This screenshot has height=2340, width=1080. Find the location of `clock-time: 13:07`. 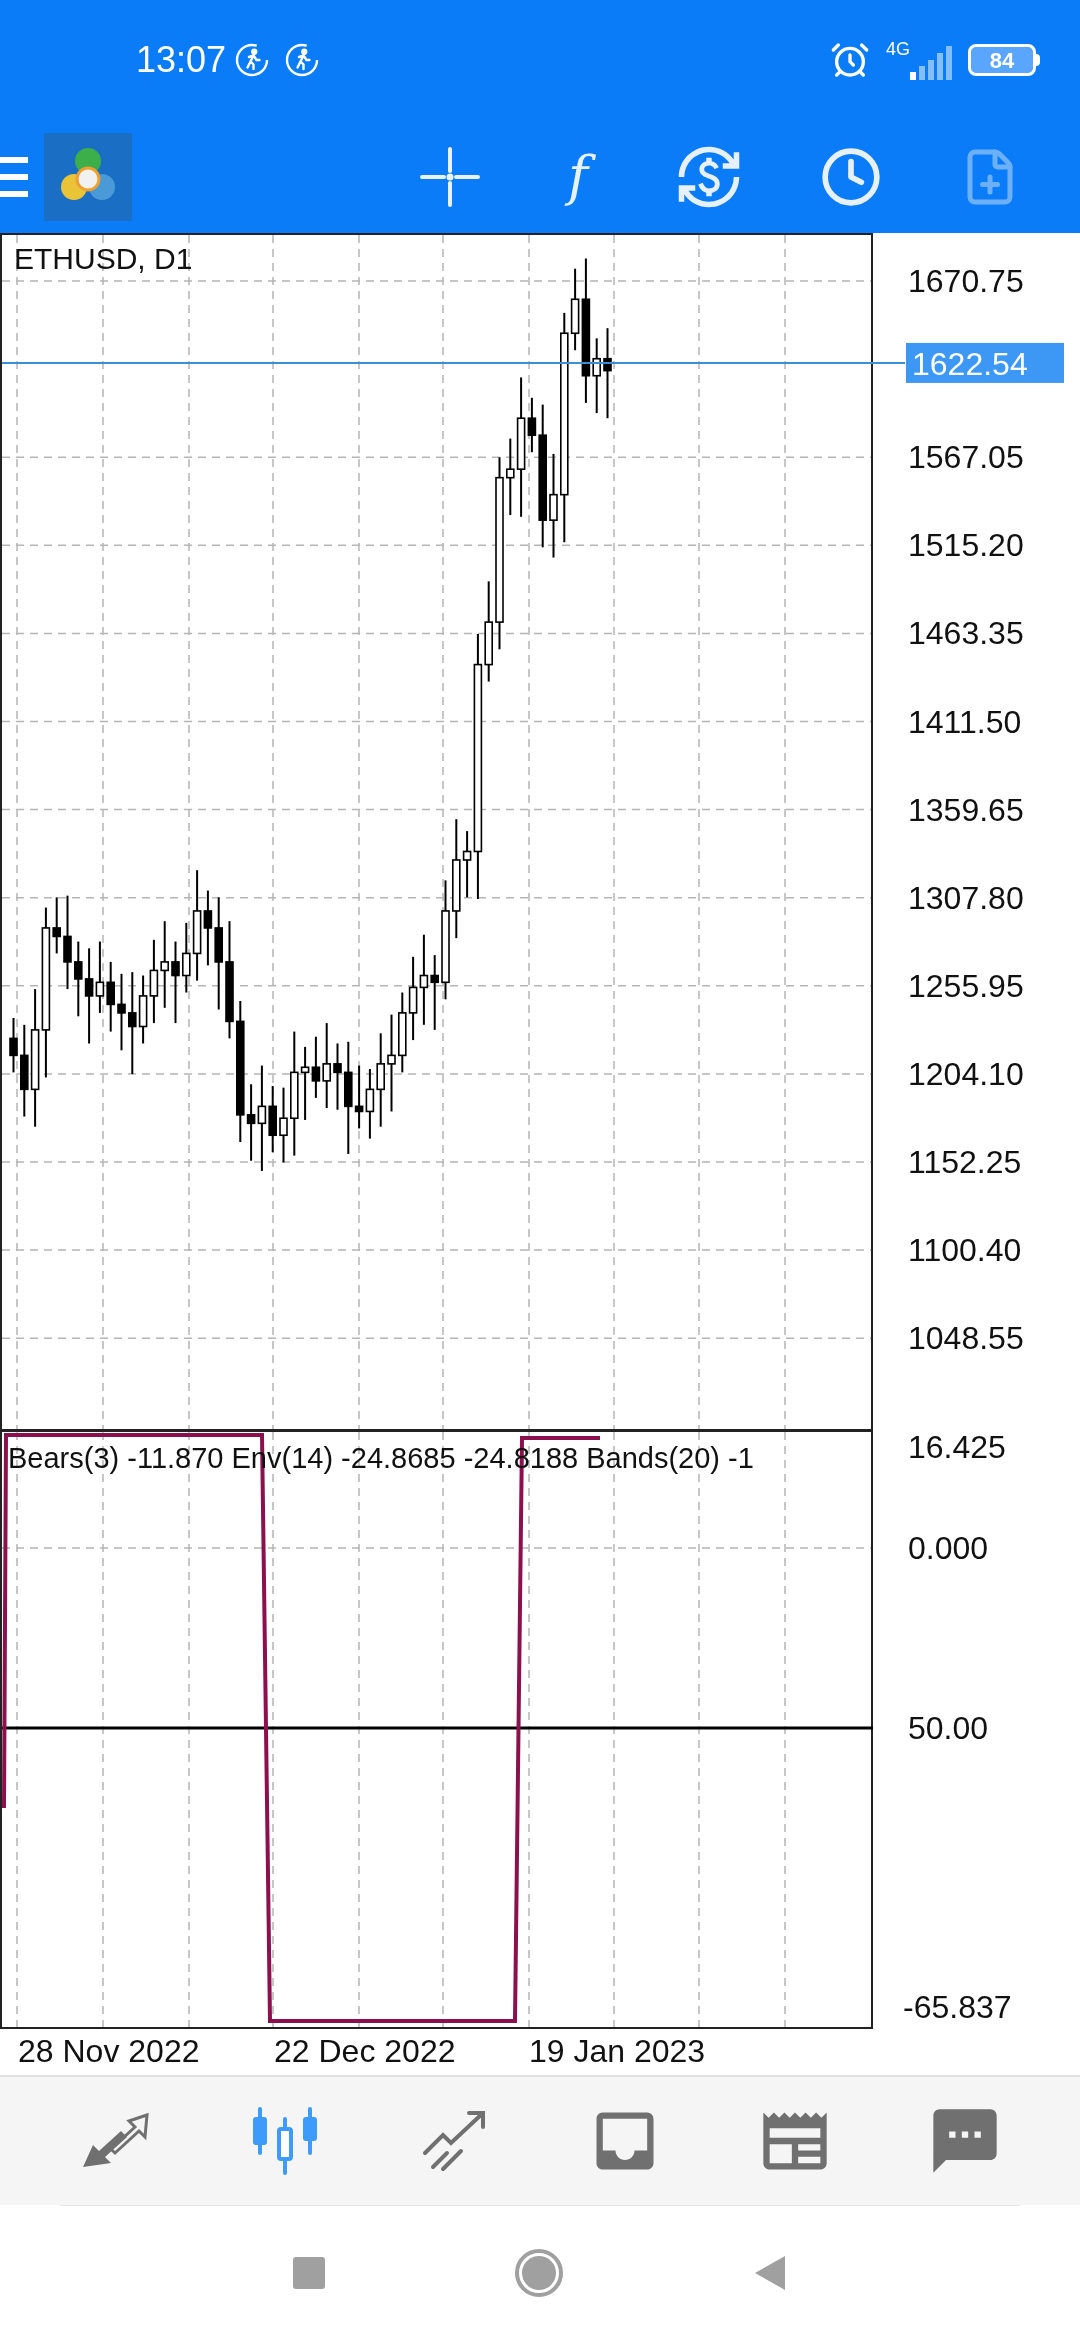

clock-time: 13:07 is located at coordinates (181, 60).